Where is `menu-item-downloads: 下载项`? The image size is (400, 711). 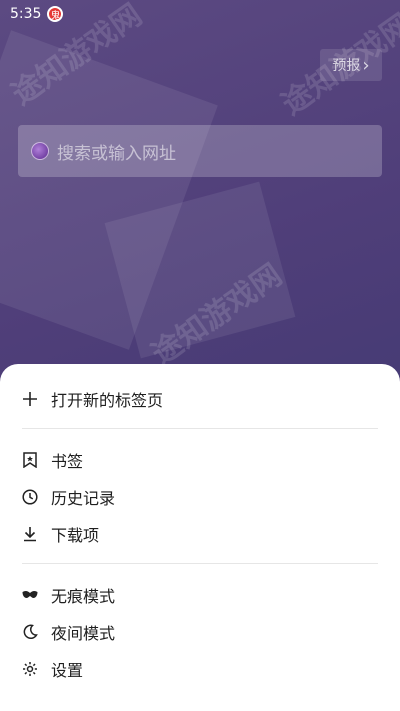 menu-item-downloads: 下载项 is located at coordinates (200, 533).